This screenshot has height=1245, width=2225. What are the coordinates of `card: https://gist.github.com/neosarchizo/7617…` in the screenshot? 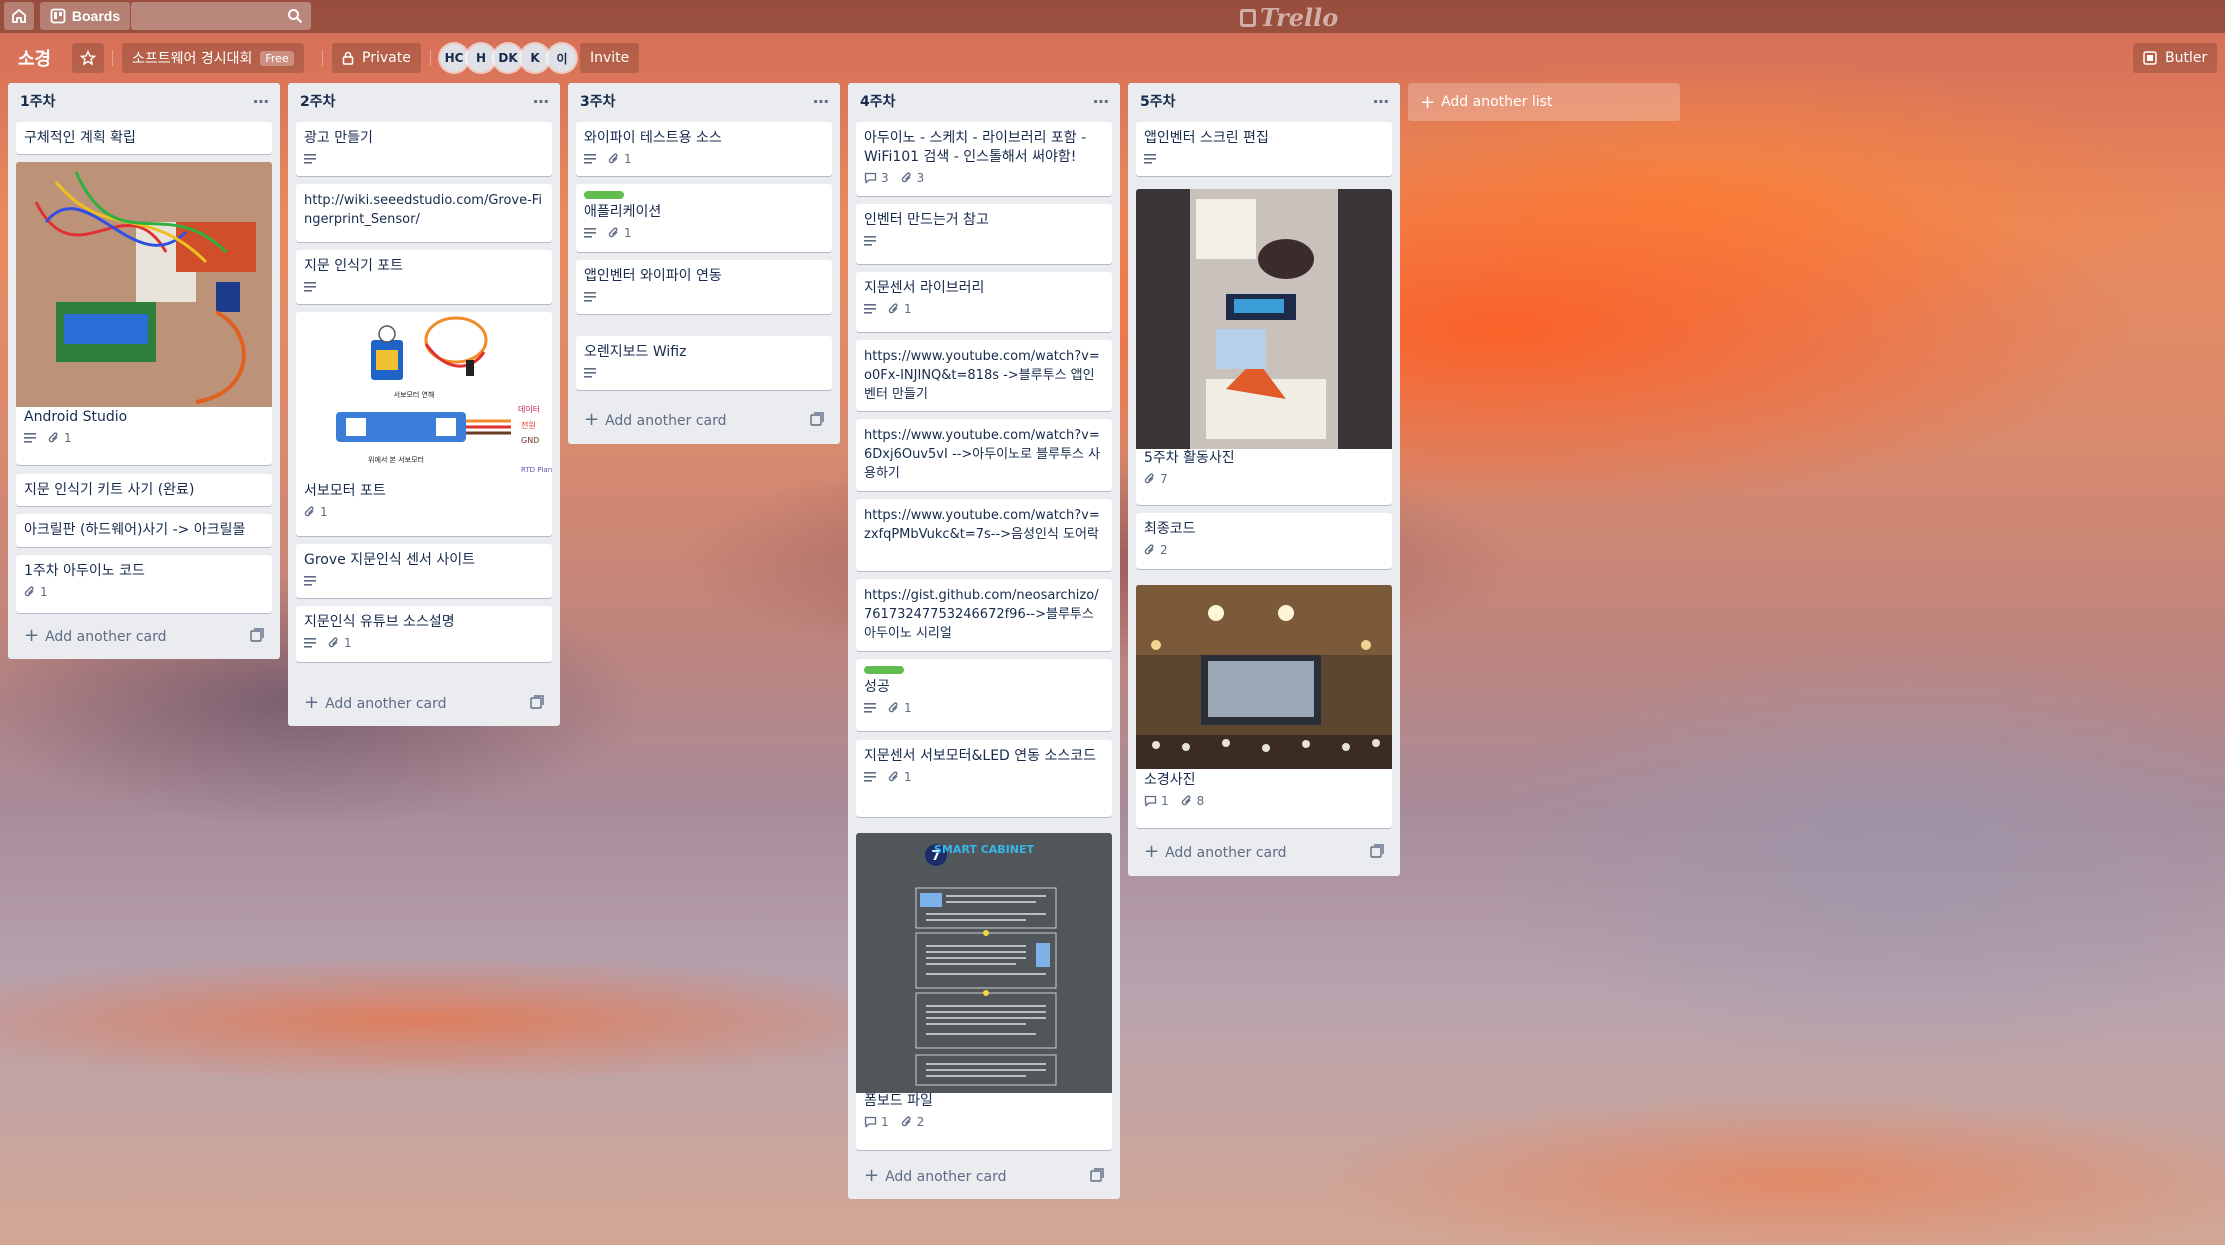 It's located at (984, 615).